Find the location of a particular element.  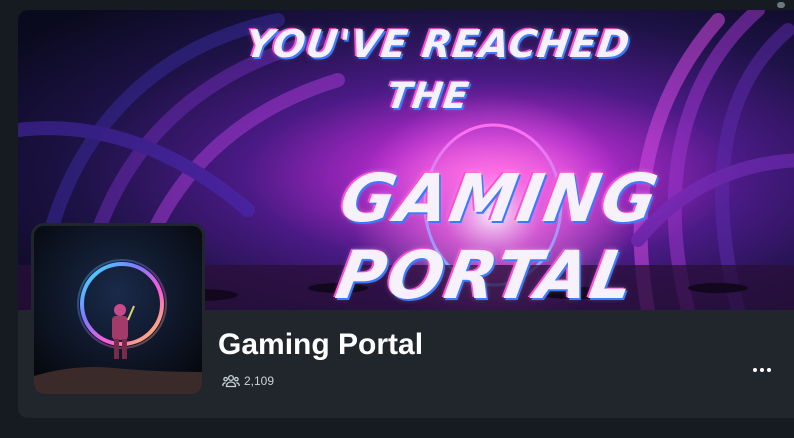

member-count: 2,109 is located at coordinates (248, 381).